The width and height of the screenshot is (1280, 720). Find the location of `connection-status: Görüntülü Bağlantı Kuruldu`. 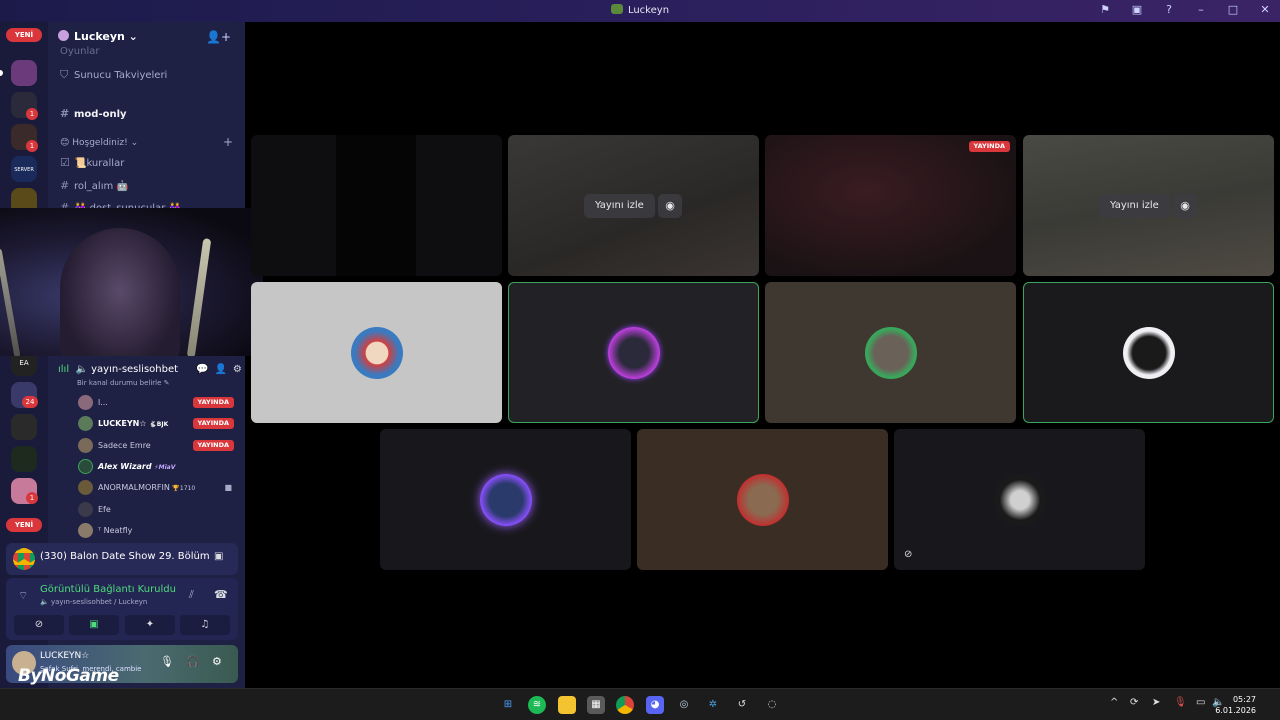

connection-status: Görüntülü Bağlantı Kuruldu is located at coordinates (108, 589).